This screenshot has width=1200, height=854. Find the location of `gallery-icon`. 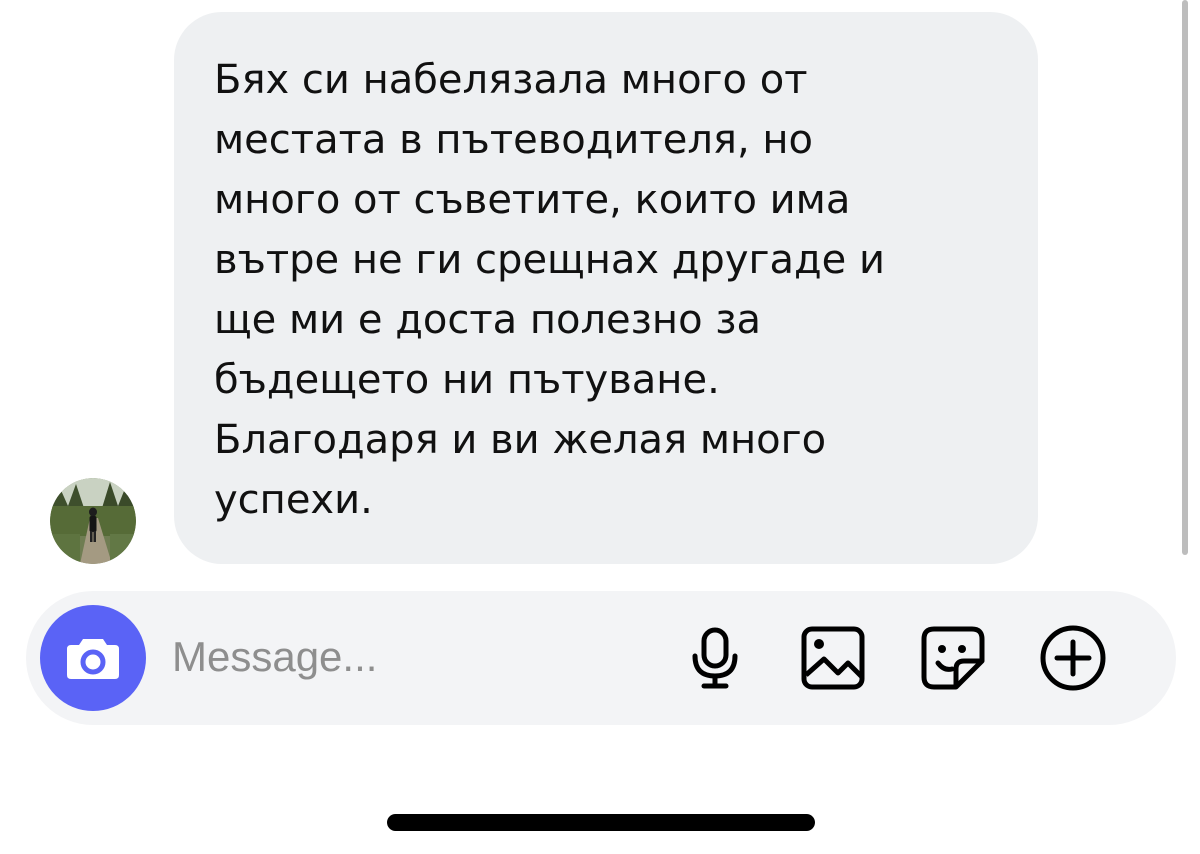

gallery-icon is located at coordinates (833, 658).